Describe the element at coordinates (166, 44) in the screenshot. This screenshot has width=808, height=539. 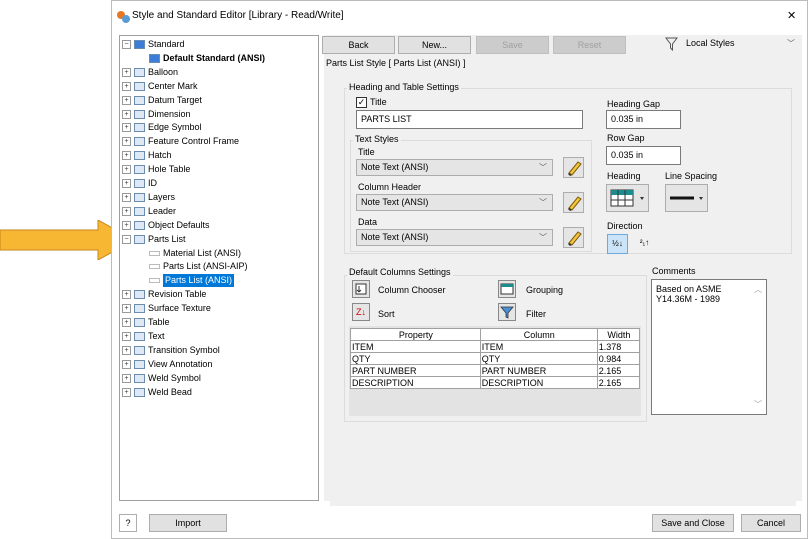
I see `tree-item-label: Standard` at that location.